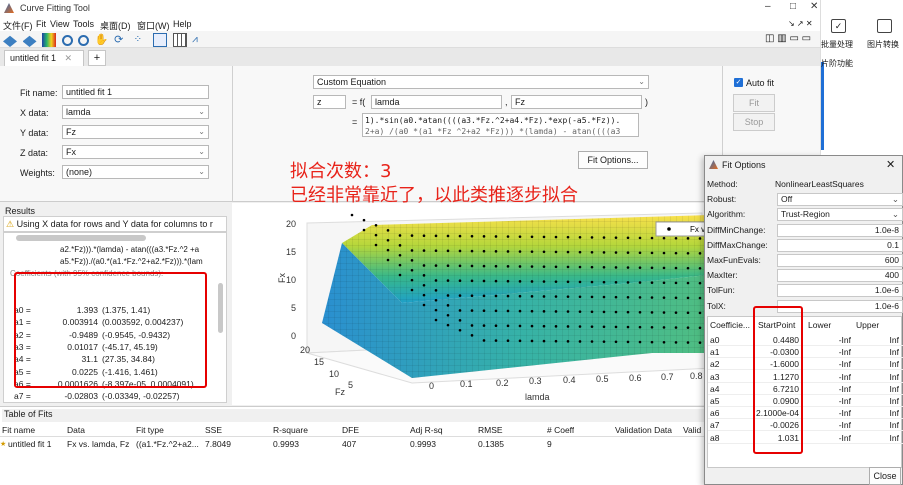 This screenshot has height=485, width=903. Describe the element at coordinates (867, 325) in the screenshot. I see `coef-column-header: Upper` at that location.